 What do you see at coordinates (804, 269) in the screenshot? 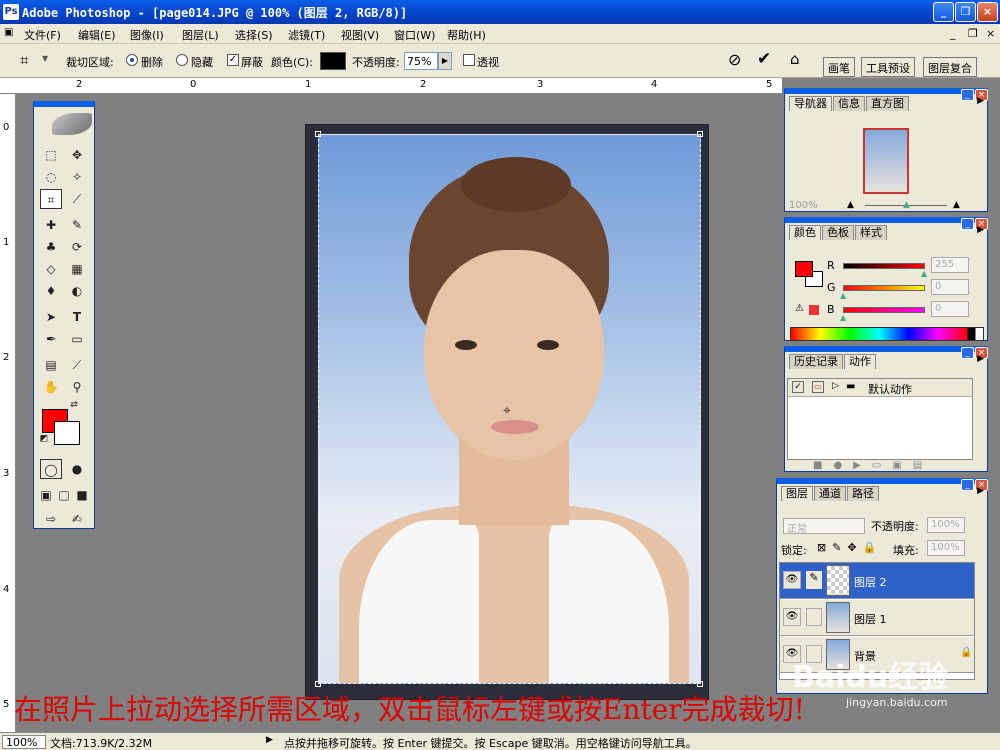
I see `color-fg-swatch` at bounding box center [804, 269].